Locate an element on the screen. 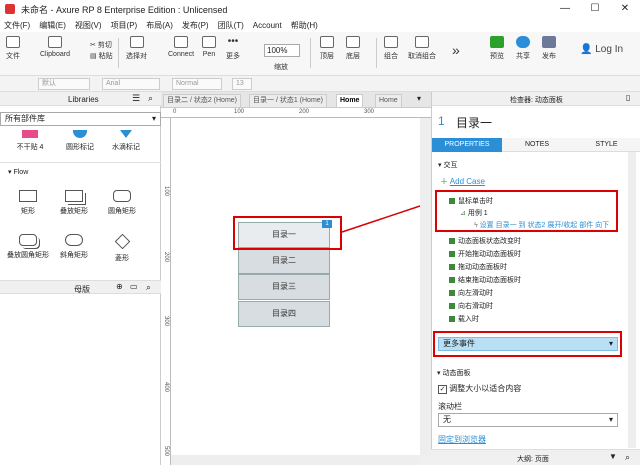  case-item: ⊿ 用例 1 is located at coordinates (474, 213).